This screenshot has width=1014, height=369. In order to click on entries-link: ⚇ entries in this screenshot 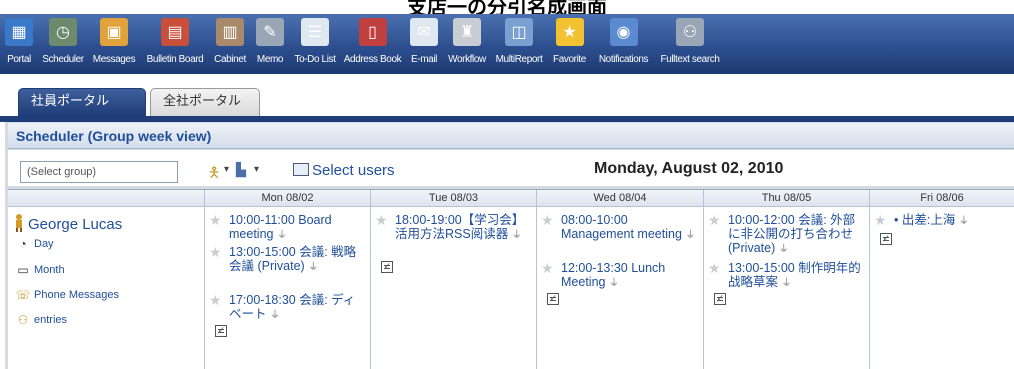, I will do `click(40, 320)`.